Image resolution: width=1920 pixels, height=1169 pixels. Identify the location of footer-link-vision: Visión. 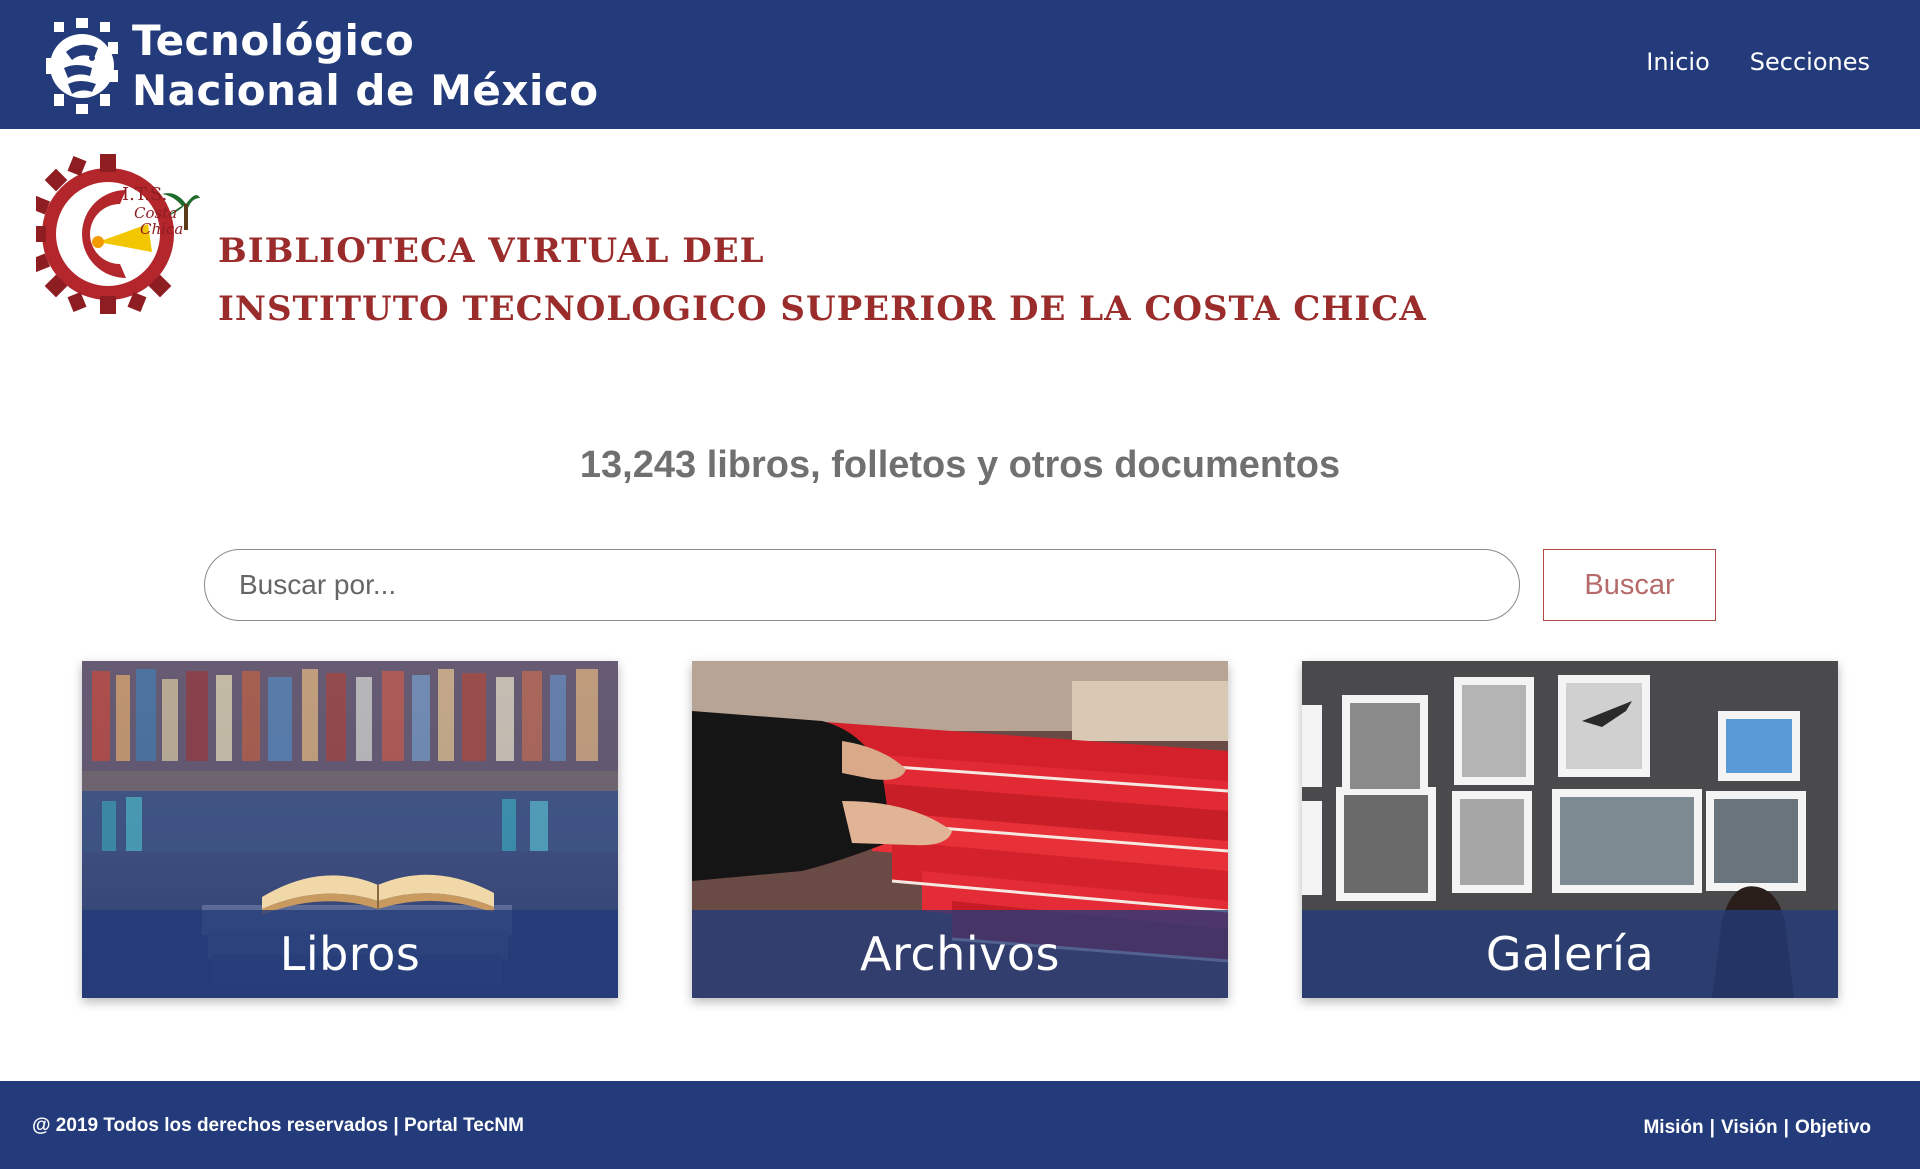
(1749, 1128).